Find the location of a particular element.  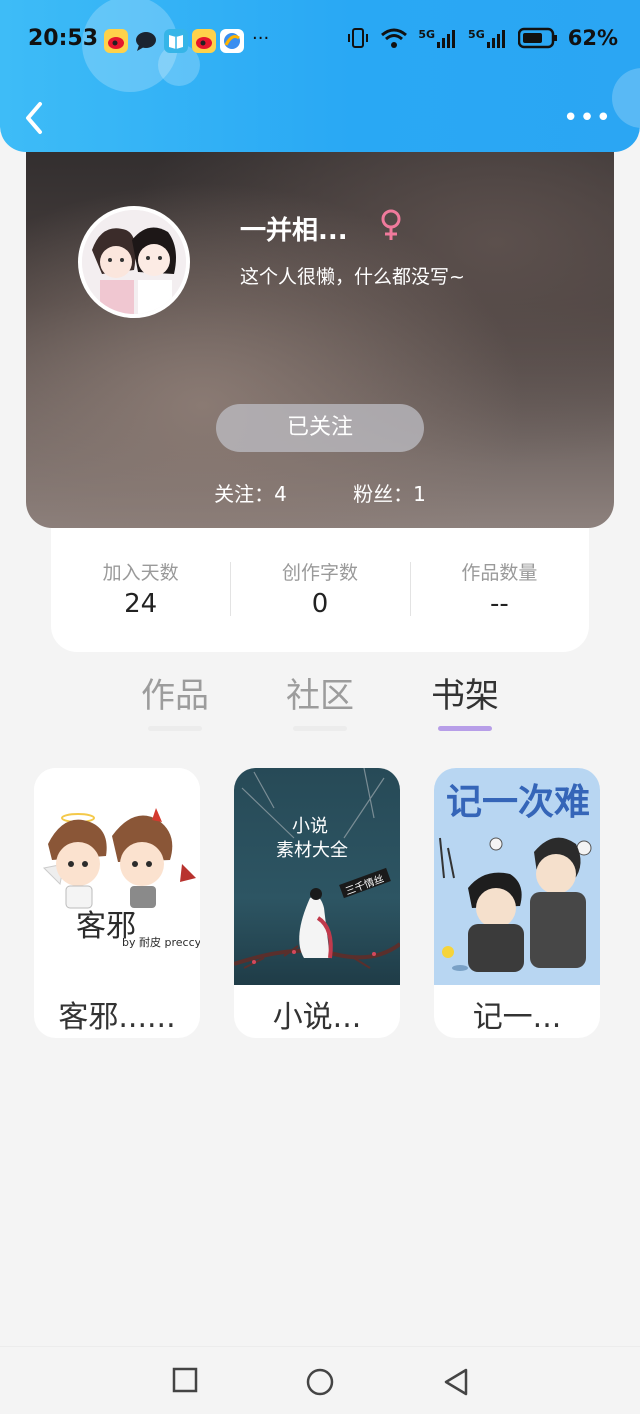

reader-icon is located at coordinates (176, 41).